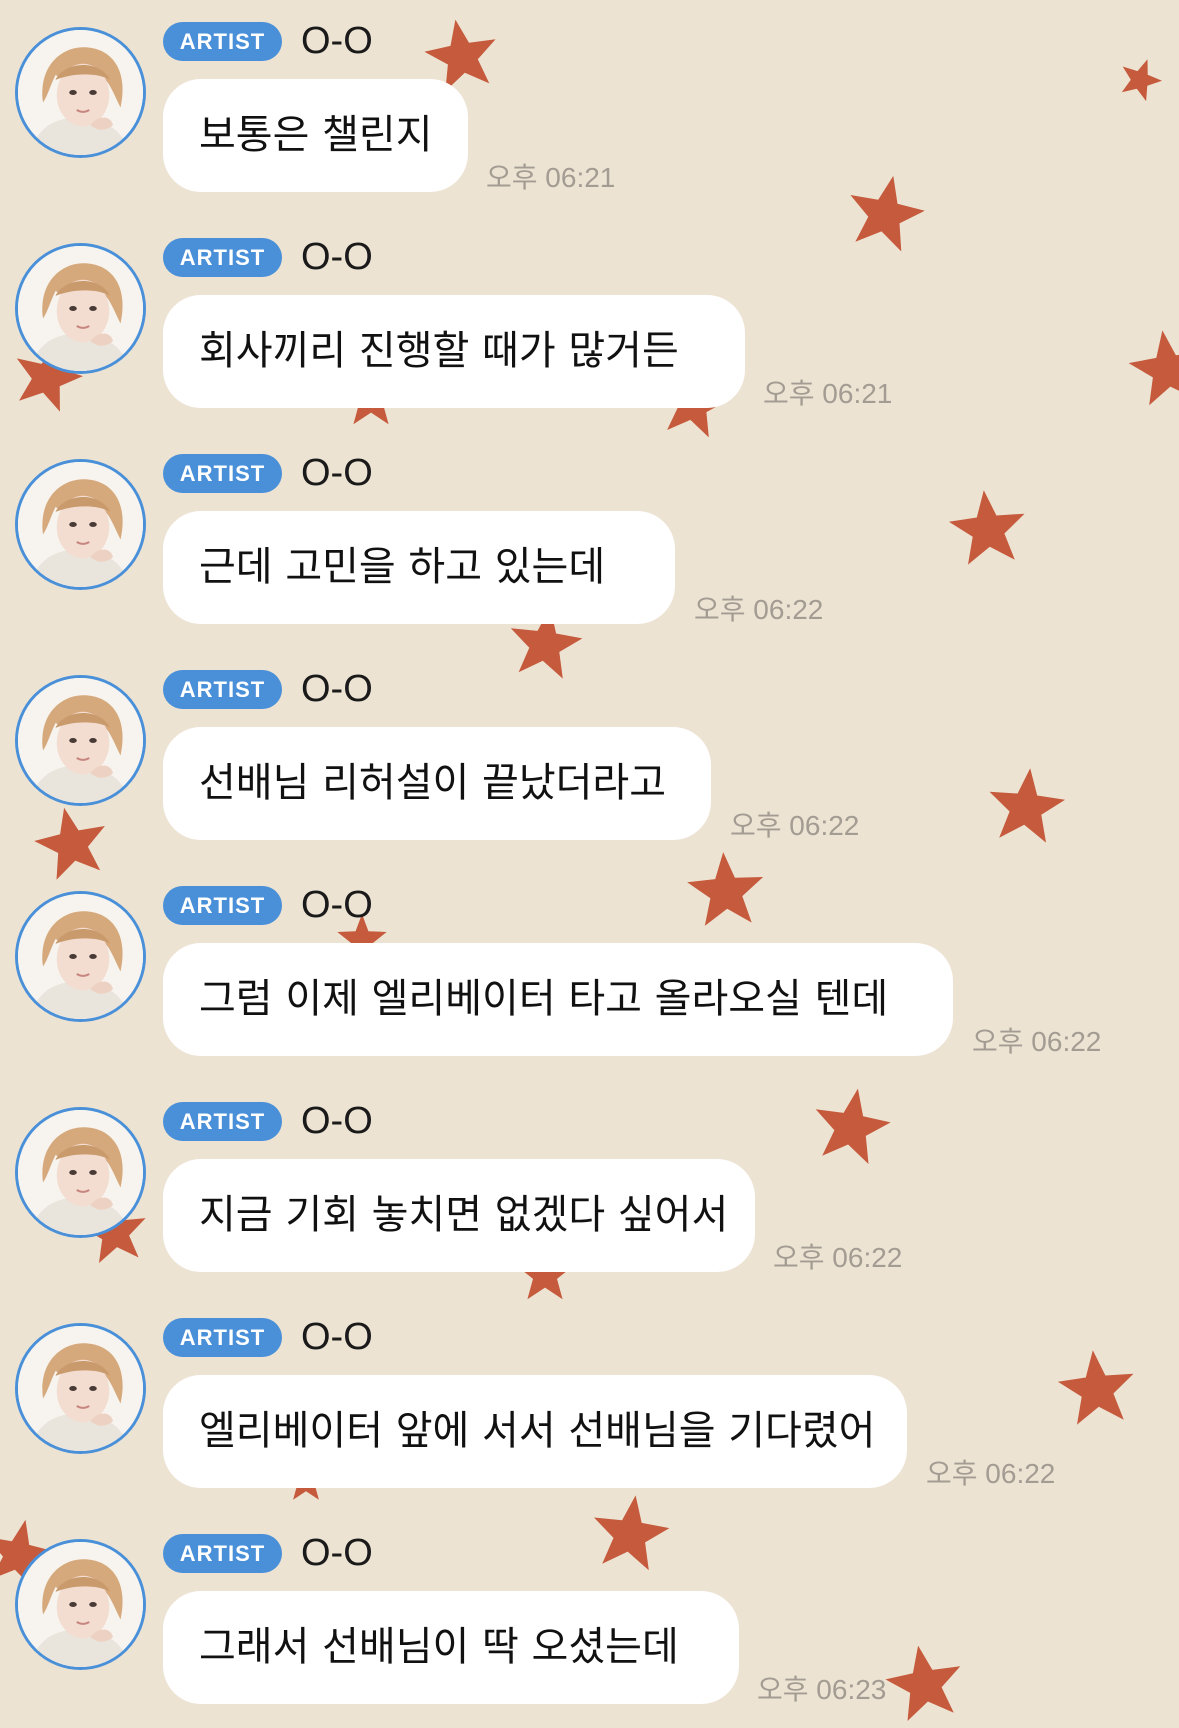 The image size is (1179, 1728). I want to click on message-row: ARTIST O-O 회사끼리 진행할 때가 많거든 오후 06:21, so click(589, 324).